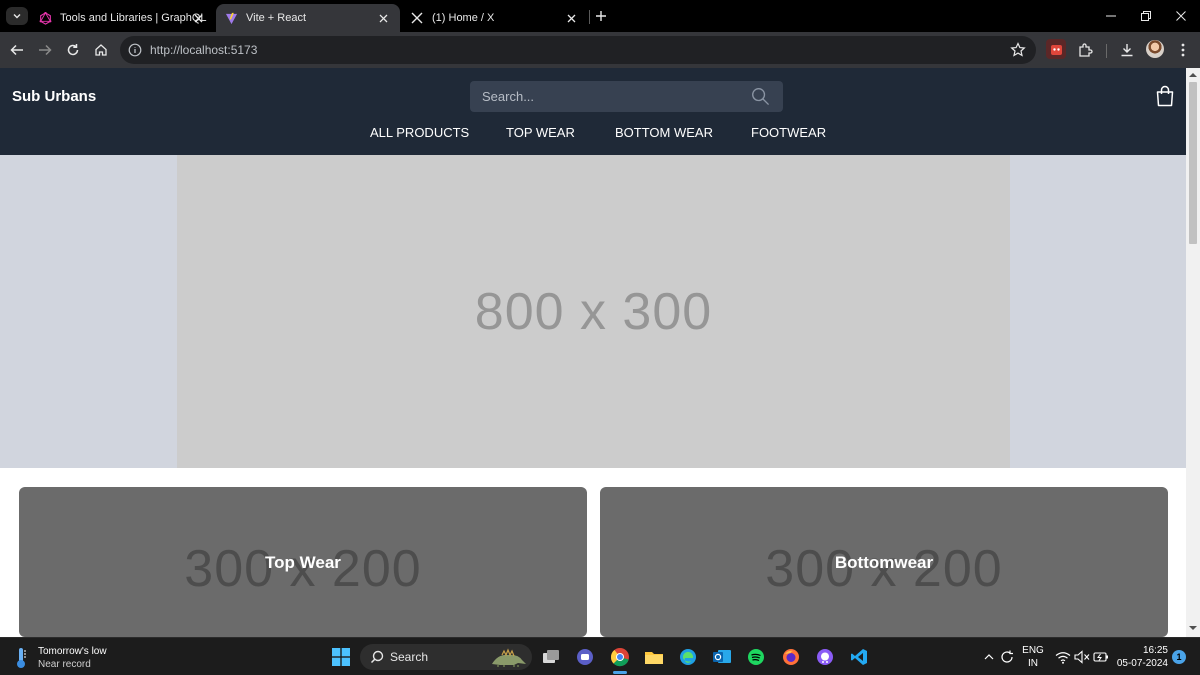  What do you see at coordinates (1181, 16) in the screenshot?
I see `close-window-button` at bounding box center [1181, 16].